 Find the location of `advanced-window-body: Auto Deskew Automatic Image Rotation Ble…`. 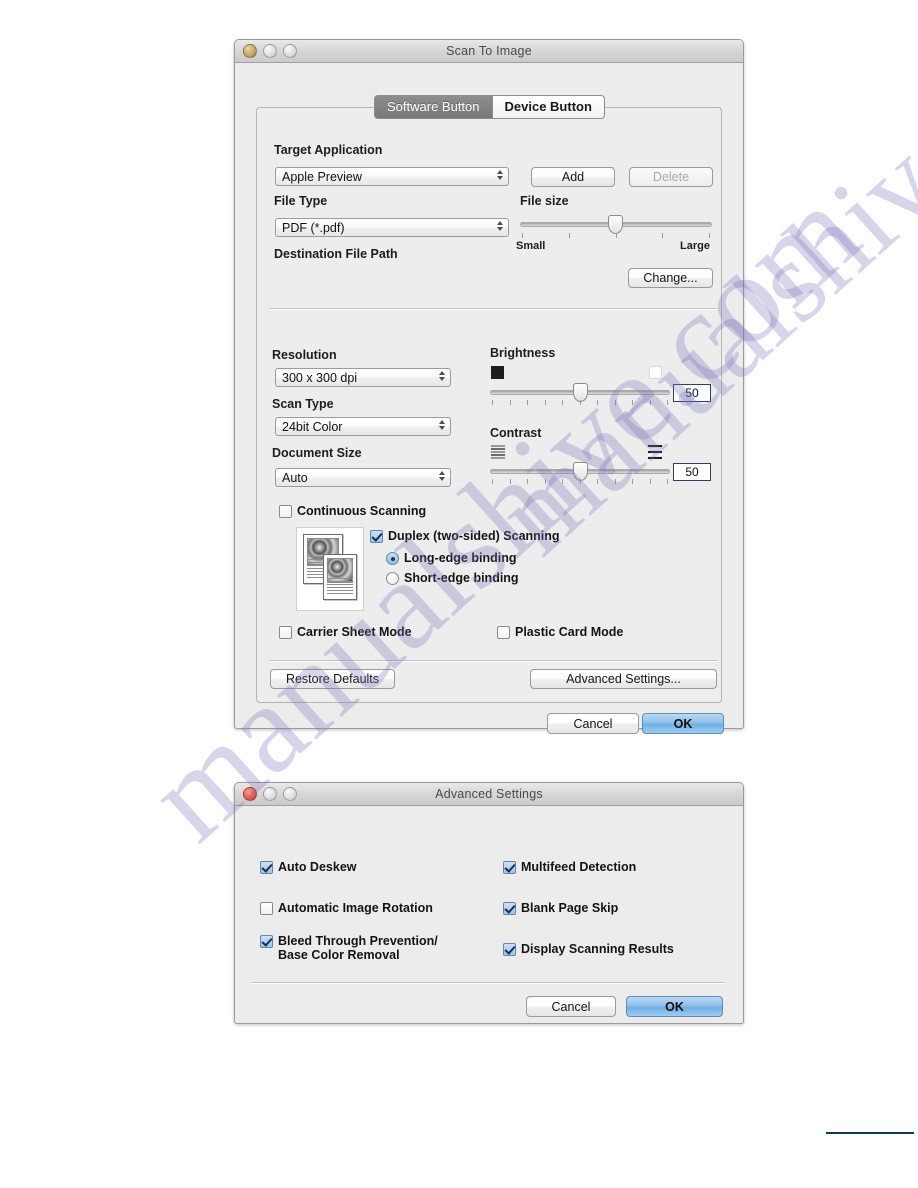

advanced-window-body: Auto Deskew Automatic Image Rotation Ble… is located at coordinates (489, 914).